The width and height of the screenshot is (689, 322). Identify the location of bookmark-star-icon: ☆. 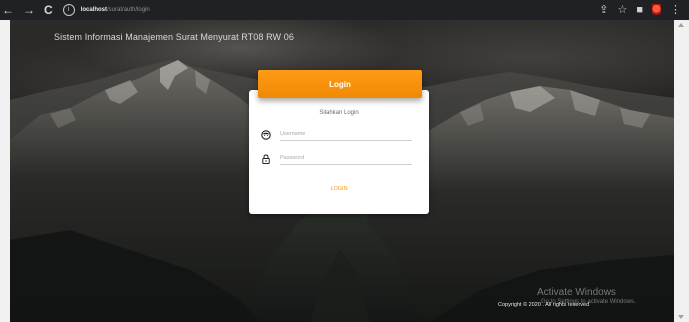
(622, 10).